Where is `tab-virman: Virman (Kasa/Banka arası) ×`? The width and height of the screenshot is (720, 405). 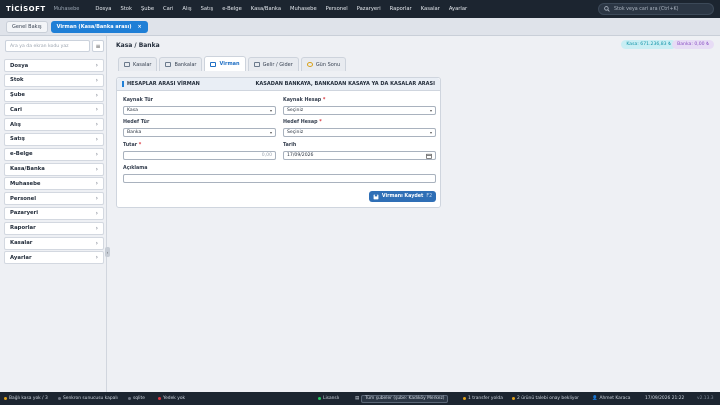
tab-virman: Virman (Kasa/Banka arası) × is located at coordinates (99, 26).